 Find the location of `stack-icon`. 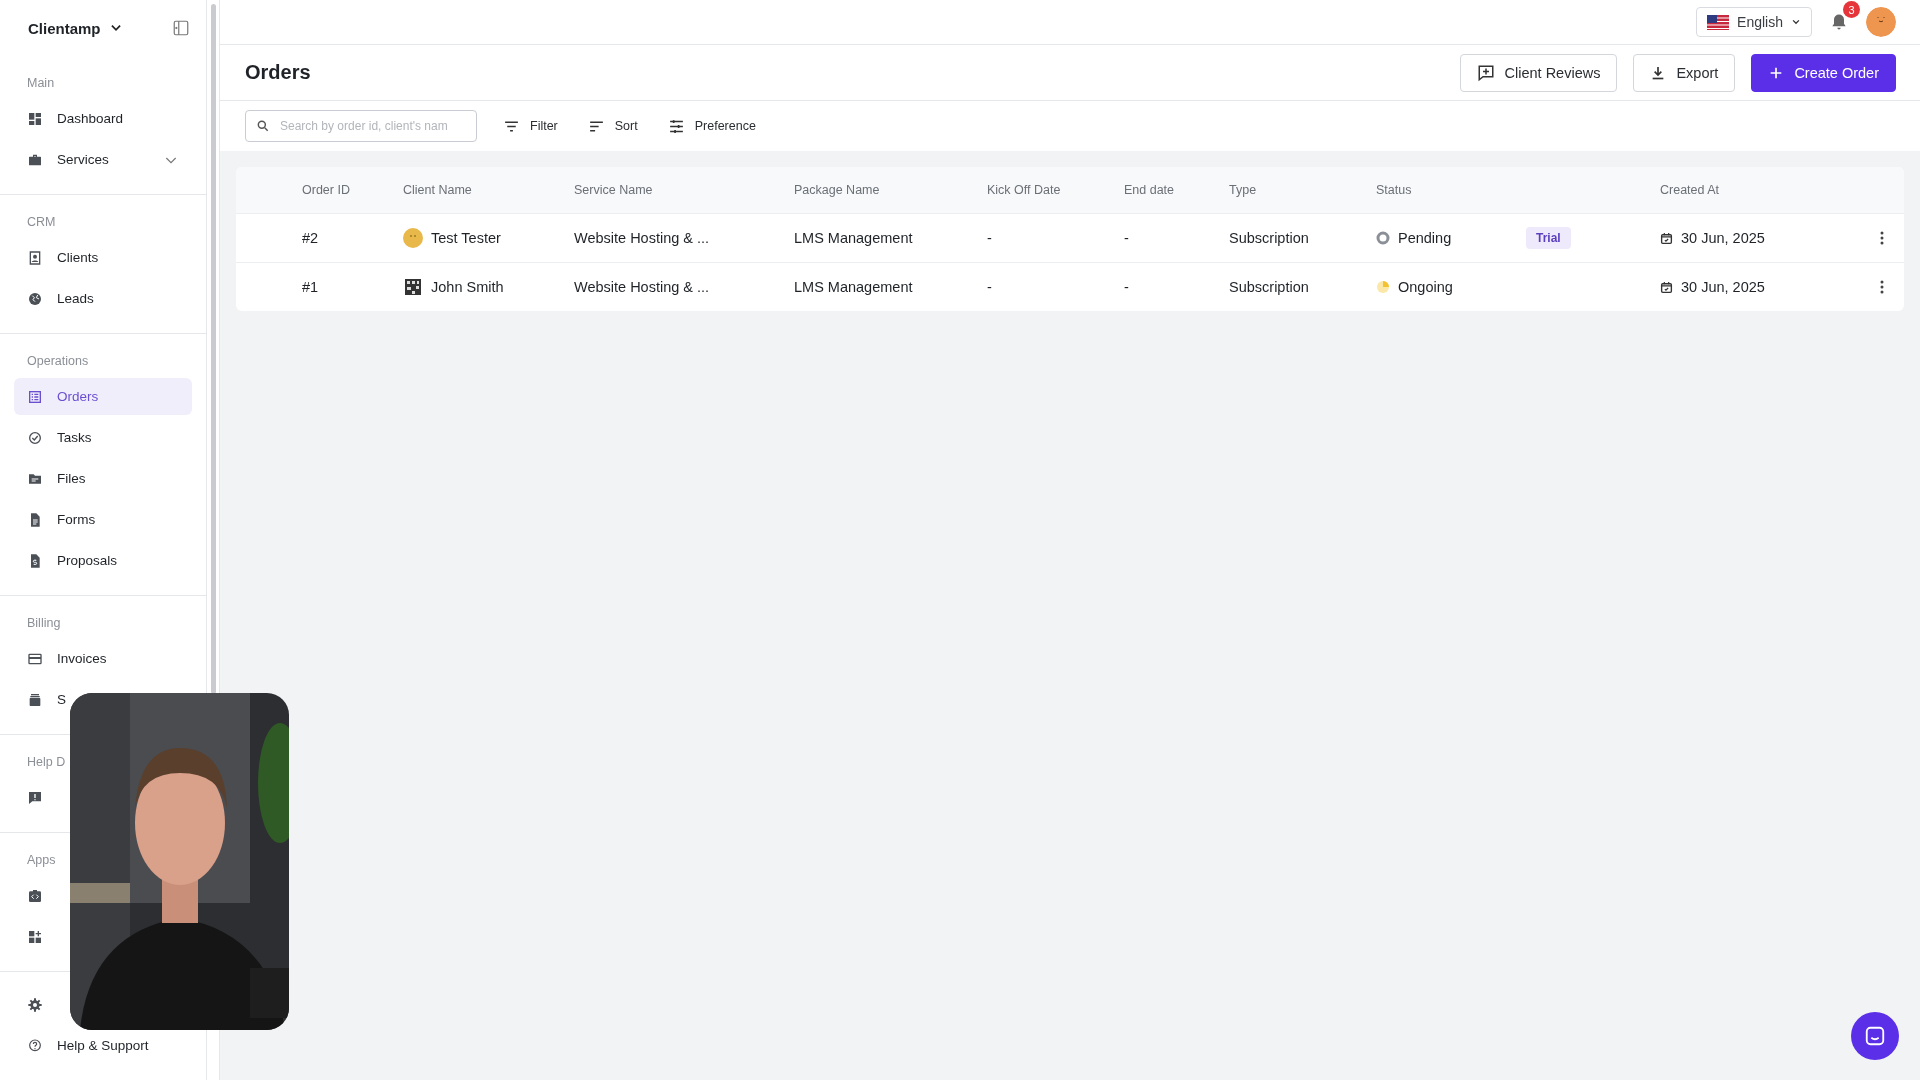

stack-icon is located at coordinates (35, 699).